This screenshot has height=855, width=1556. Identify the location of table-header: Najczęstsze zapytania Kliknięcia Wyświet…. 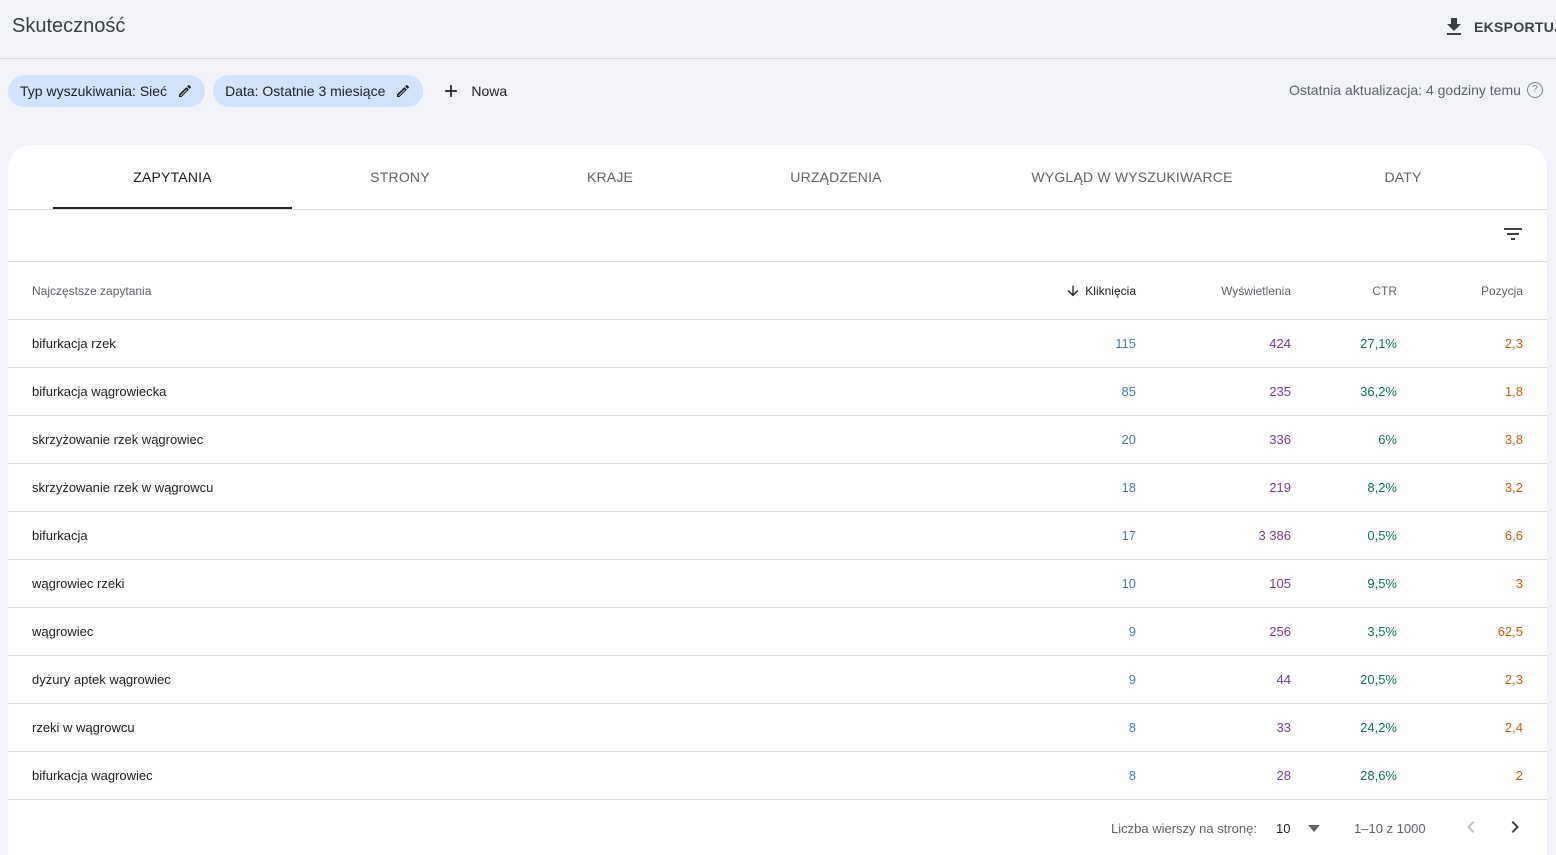
(777, 291).